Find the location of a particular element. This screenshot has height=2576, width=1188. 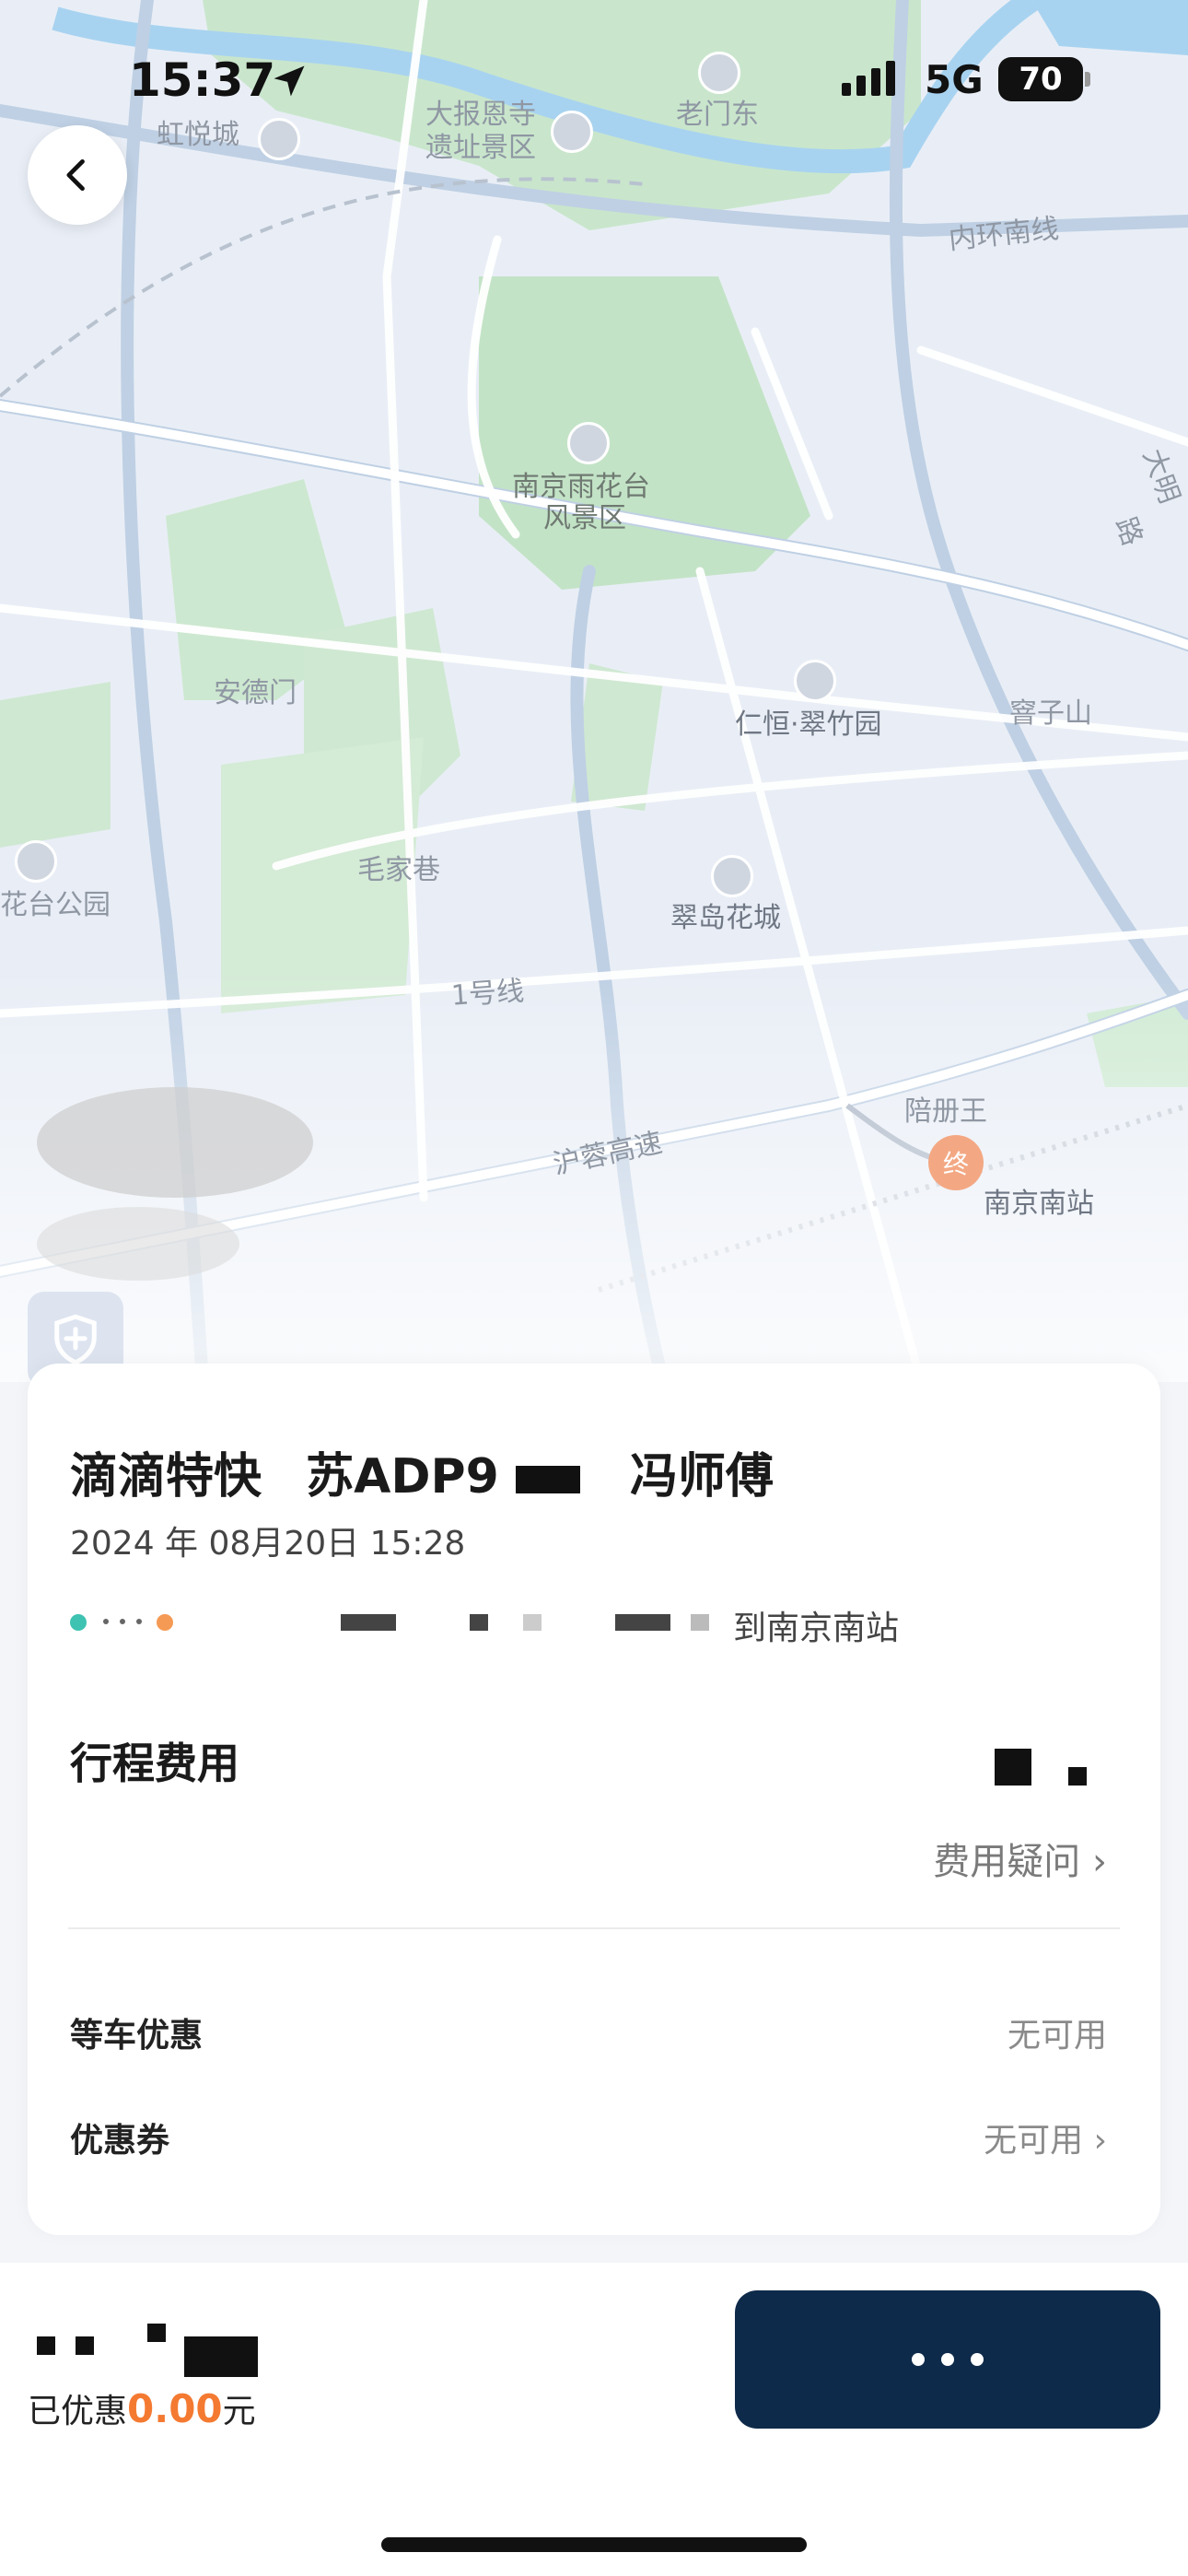

map-label: 1号线 is located at coordinates (487, 994).